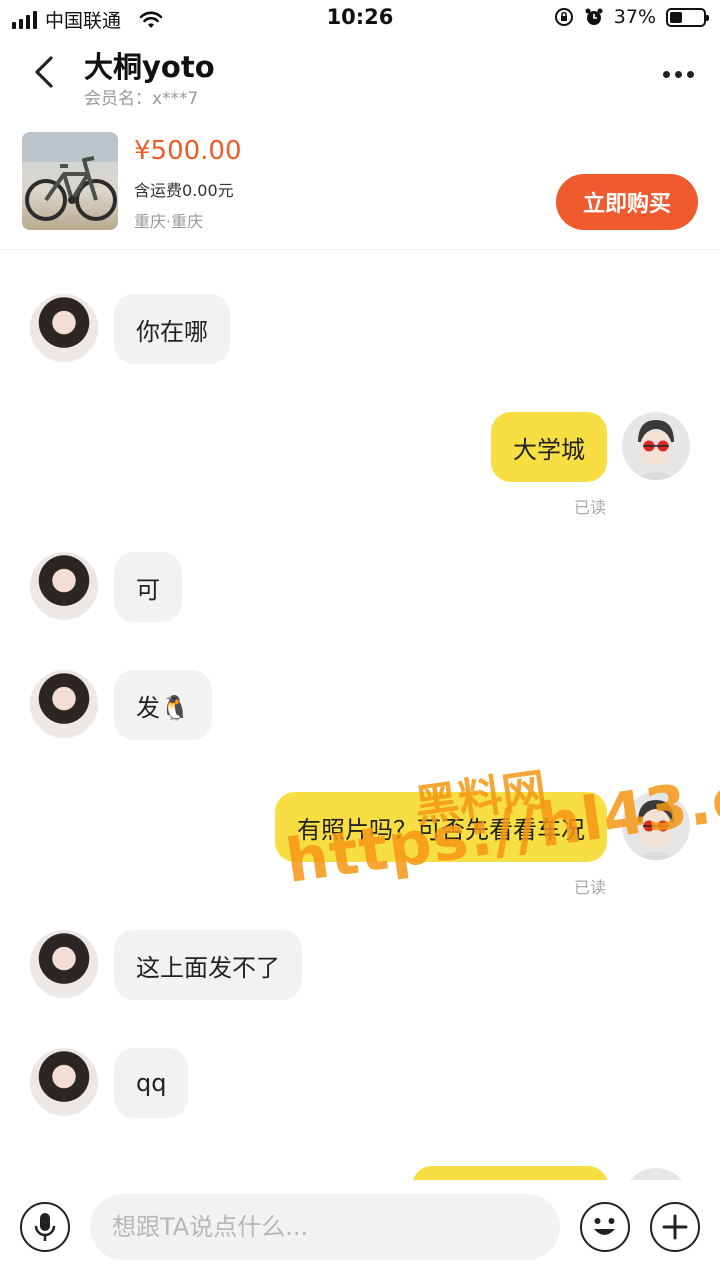 This screenshot has height=1280, width=720. What do you see at coordinates (360, 75) in the screenshot?
I see `chat-header: 大桐yoto 会员名：x***7` at bounding box center [360, 75].